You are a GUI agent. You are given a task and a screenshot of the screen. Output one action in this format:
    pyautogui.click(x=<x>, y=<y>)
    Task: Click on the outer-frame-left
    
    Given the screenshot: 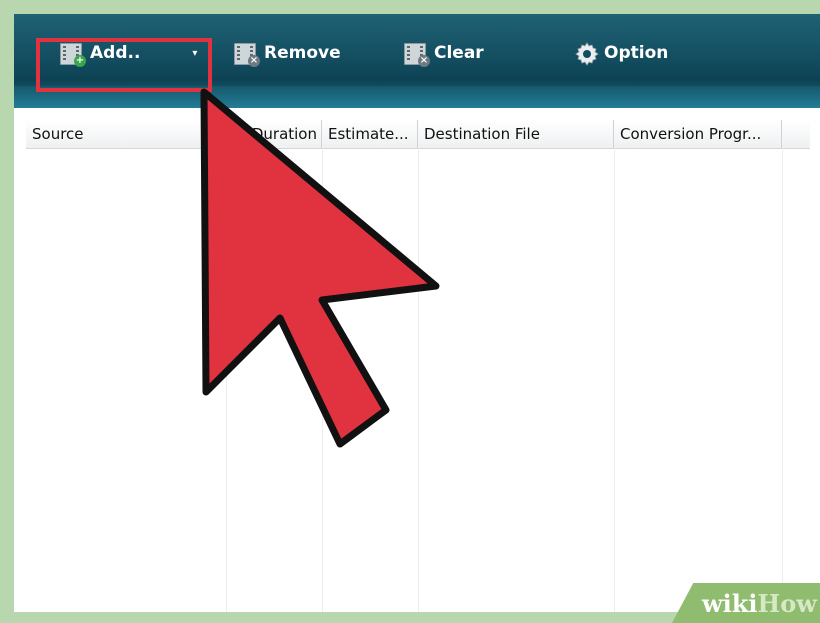 What is the action you would take?
    pyautogui.click(x=7, y=311)
    